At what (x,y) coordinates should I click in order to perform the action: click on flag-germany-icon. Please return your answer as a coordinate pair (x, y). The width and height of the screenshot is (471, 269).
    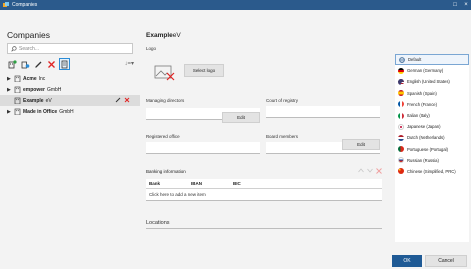
    Looking at the image, I should click on (401, 70).